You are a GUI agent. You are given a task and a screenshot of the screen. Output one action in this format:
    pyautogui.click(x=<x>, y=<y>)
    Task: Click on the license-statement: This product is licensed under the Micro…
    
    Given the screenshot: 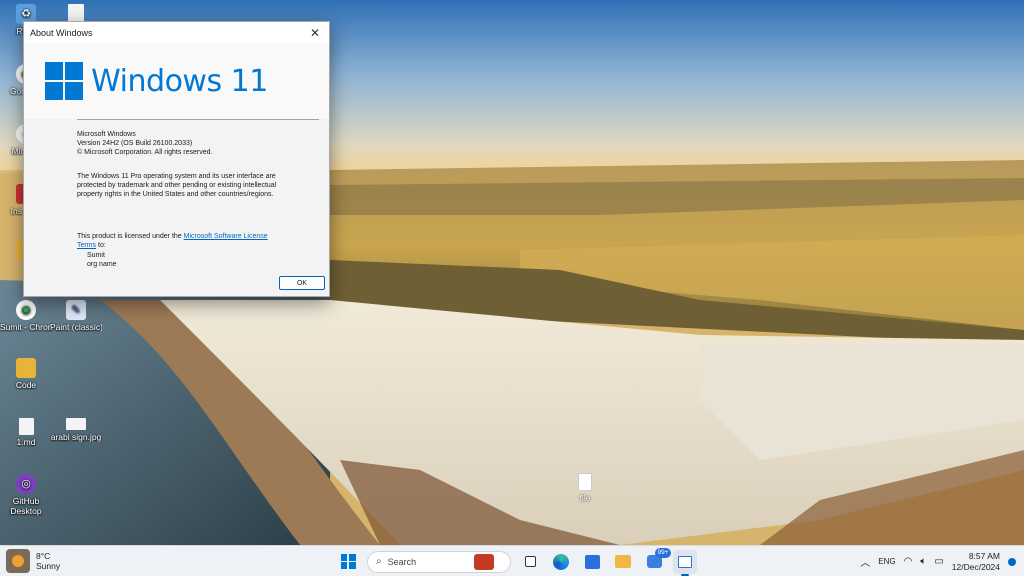 What is the action you would take?
    pyautogui.click(x=182, y=241)
    